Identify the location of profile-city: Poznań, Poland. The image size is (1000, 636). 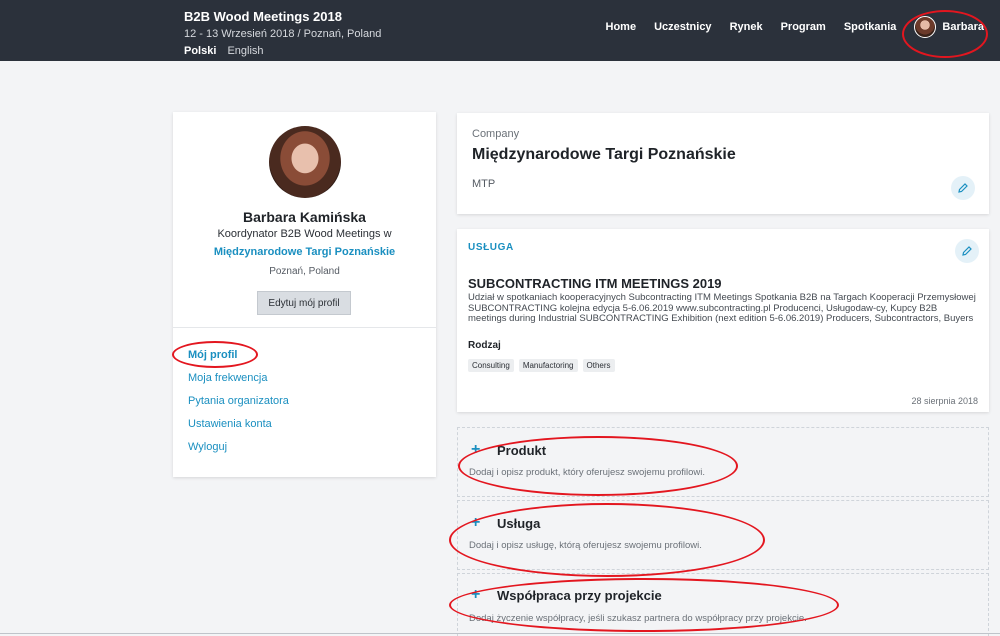
(304, 271).